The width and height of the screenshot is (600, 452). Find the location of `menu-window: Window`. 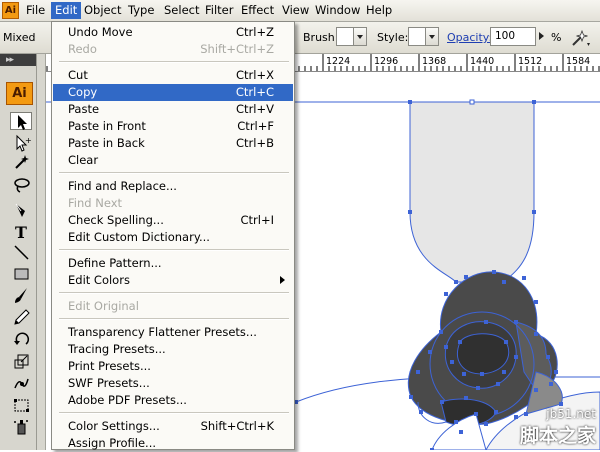

menu-window: Window is located at coordinates (337, 10).